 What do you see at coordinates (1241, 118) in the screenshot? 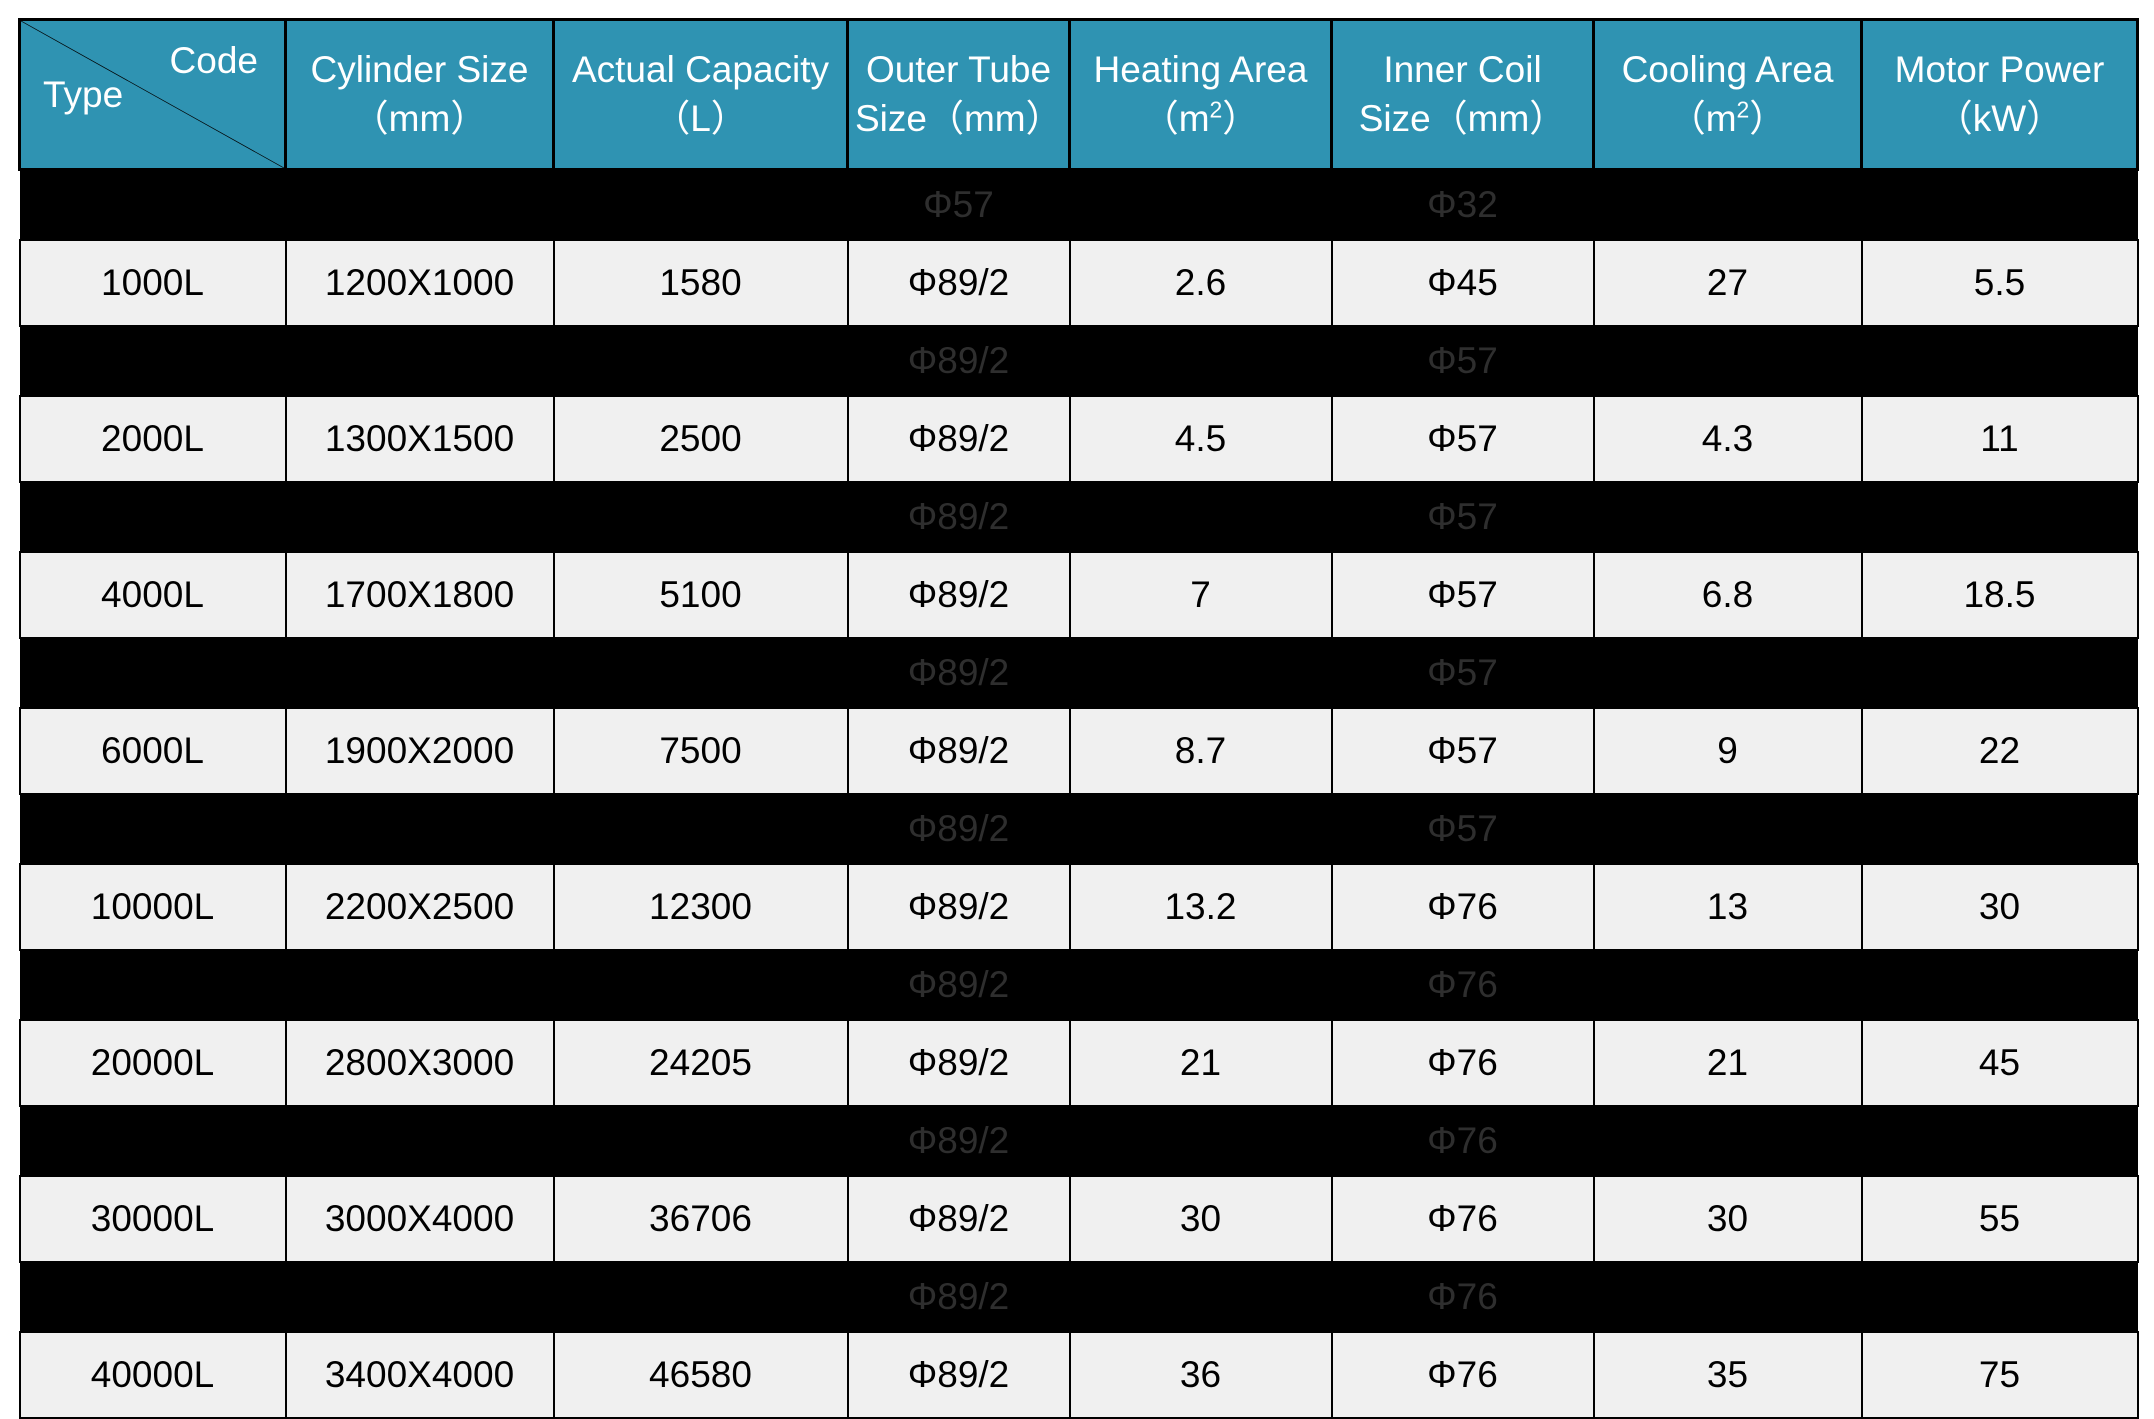
I see `header-heating-area-unit-post: ）` at bounding box center [1241, 118].